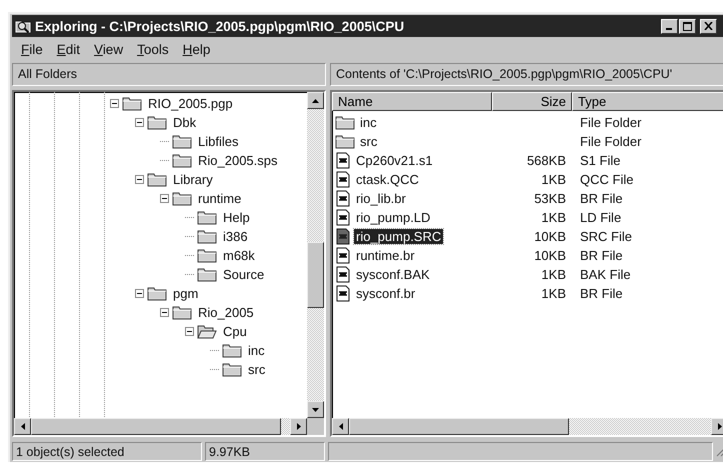 This screenshot has height=465, width=723. I want to click on file-name: runtime.br, so click(385, 255).